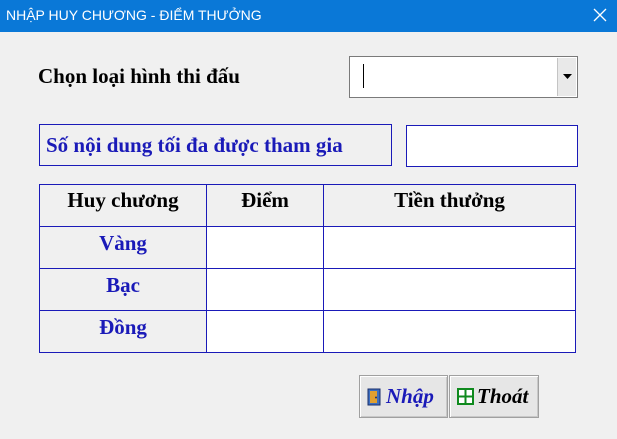 The image size is (617, 439). Describe the element at coordinates (265, 206) in the screenshot. I see `header-points: Điểm` at that location.